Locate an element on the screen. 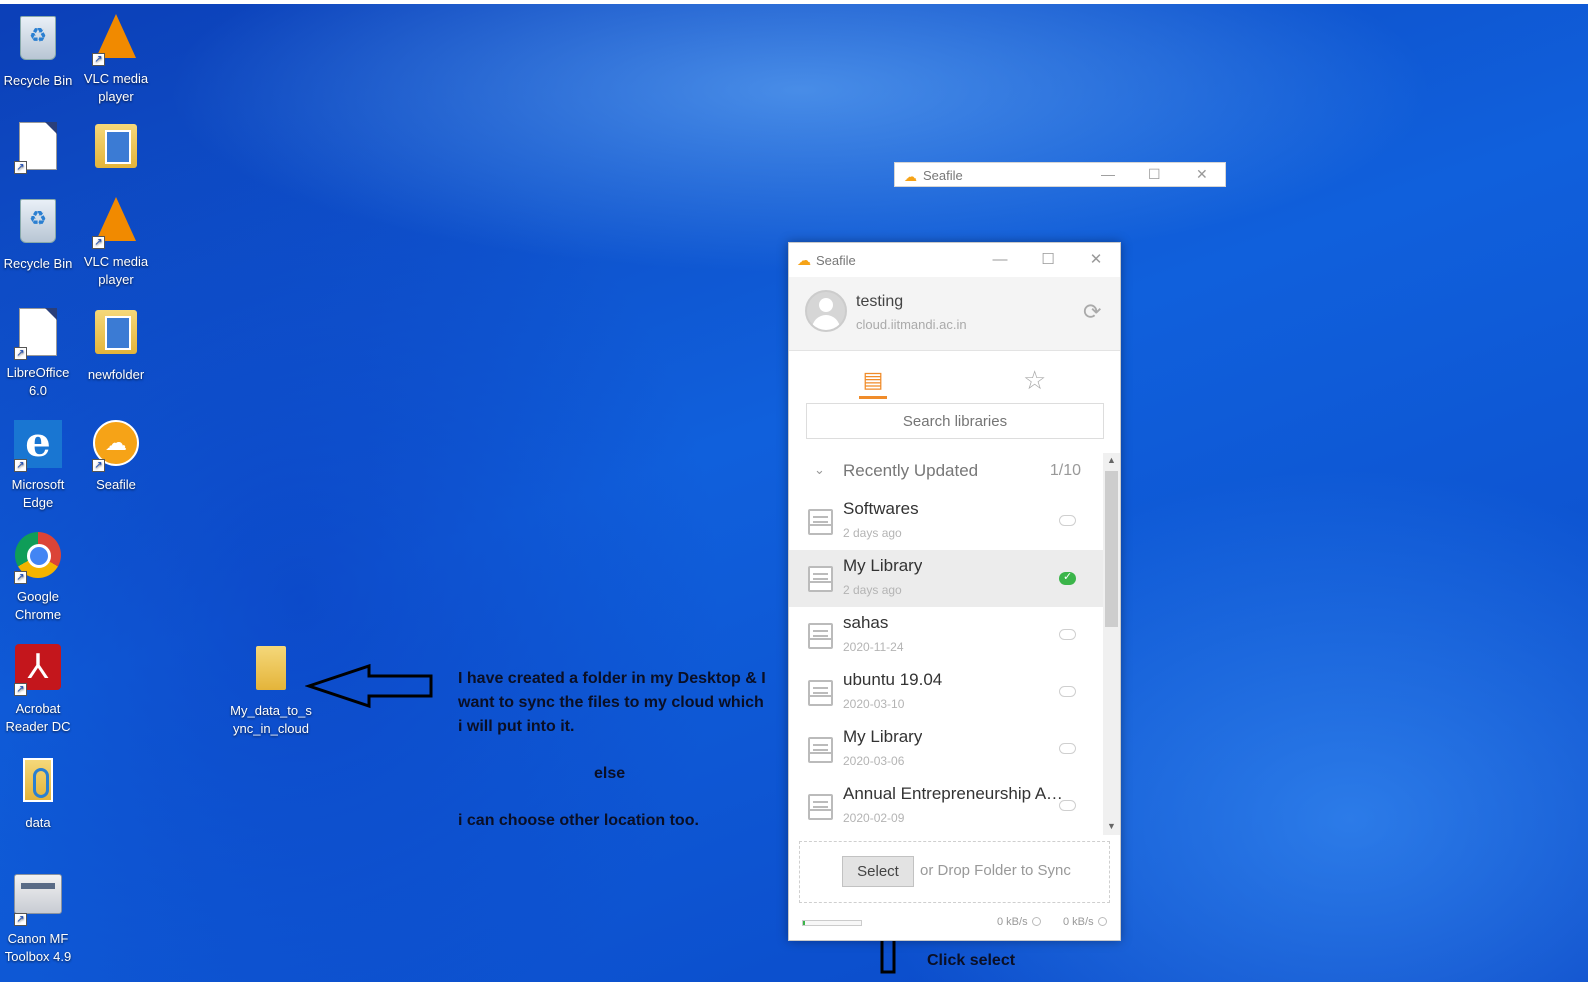  tab-bar: ▤ ☆ is located at coordinates (954, 376).